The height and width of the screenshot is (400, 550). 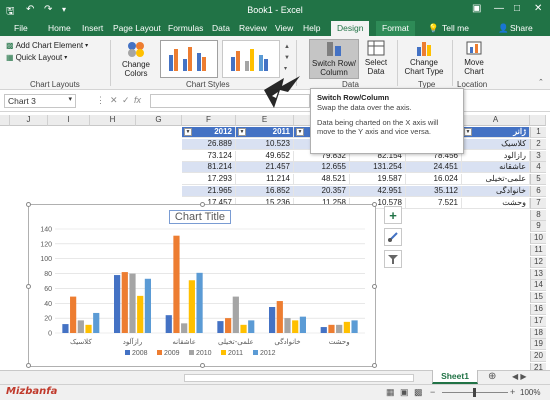 I want to click on maximize-button: □, so click(x=517, y=8).